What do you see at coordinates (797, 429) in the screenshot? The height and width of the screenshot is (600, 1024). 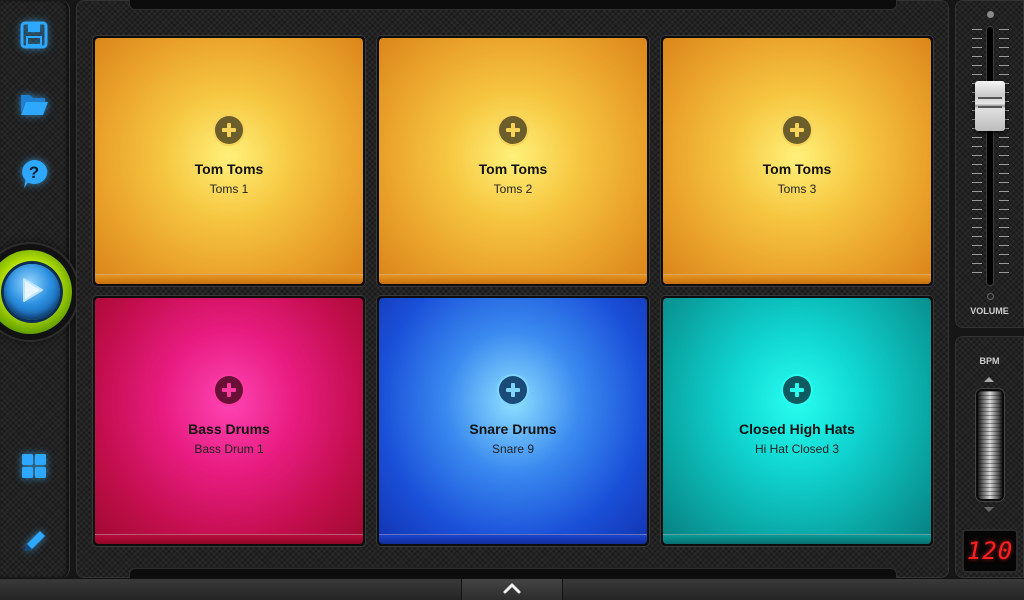 I see `pad-name: Closed High Hats` at bounding box center [797, 429].